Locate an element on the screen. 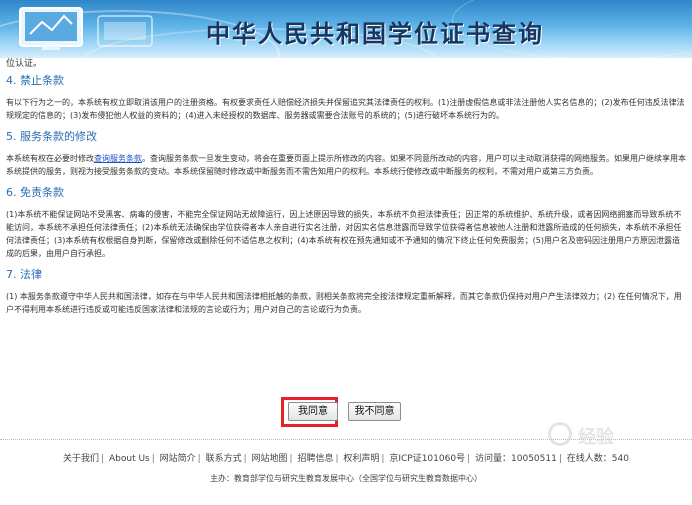  footer-link-about-en: About Us is located at coordinates (129, 459).